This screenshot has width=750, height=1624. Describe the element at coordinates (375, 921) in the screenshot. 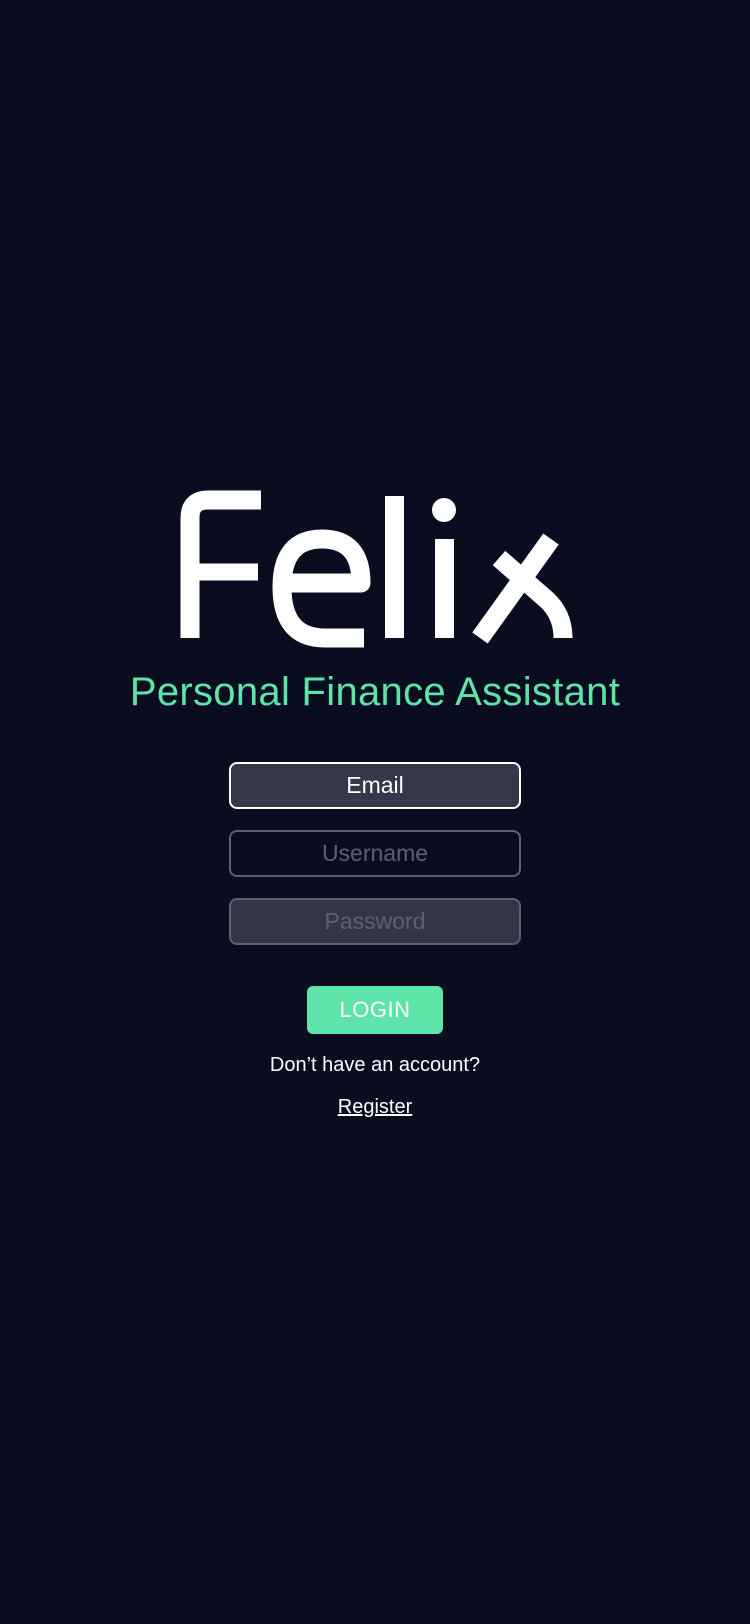

I see `password-field: Password` at that location.